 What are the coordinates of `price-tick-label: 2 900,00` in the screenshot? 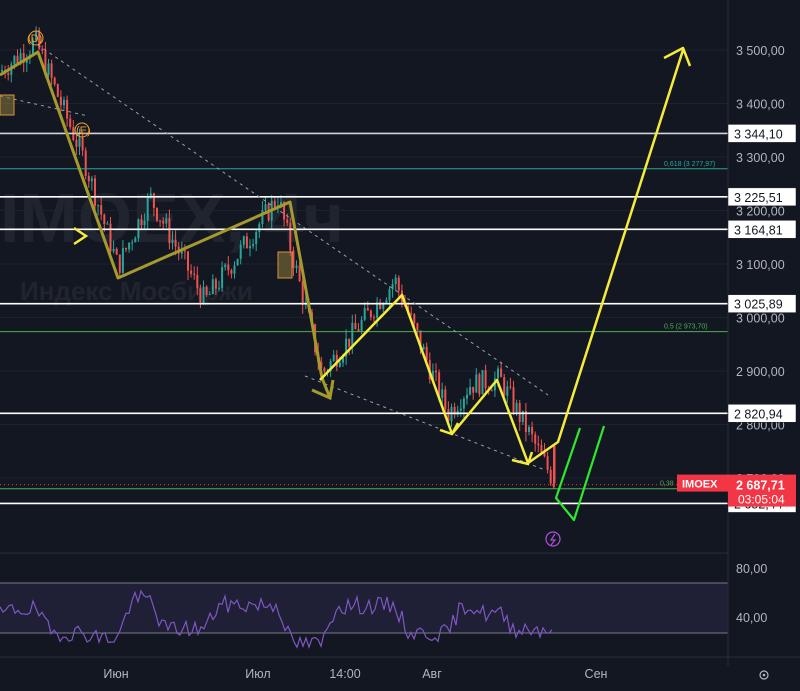 It's located at (760, 372).